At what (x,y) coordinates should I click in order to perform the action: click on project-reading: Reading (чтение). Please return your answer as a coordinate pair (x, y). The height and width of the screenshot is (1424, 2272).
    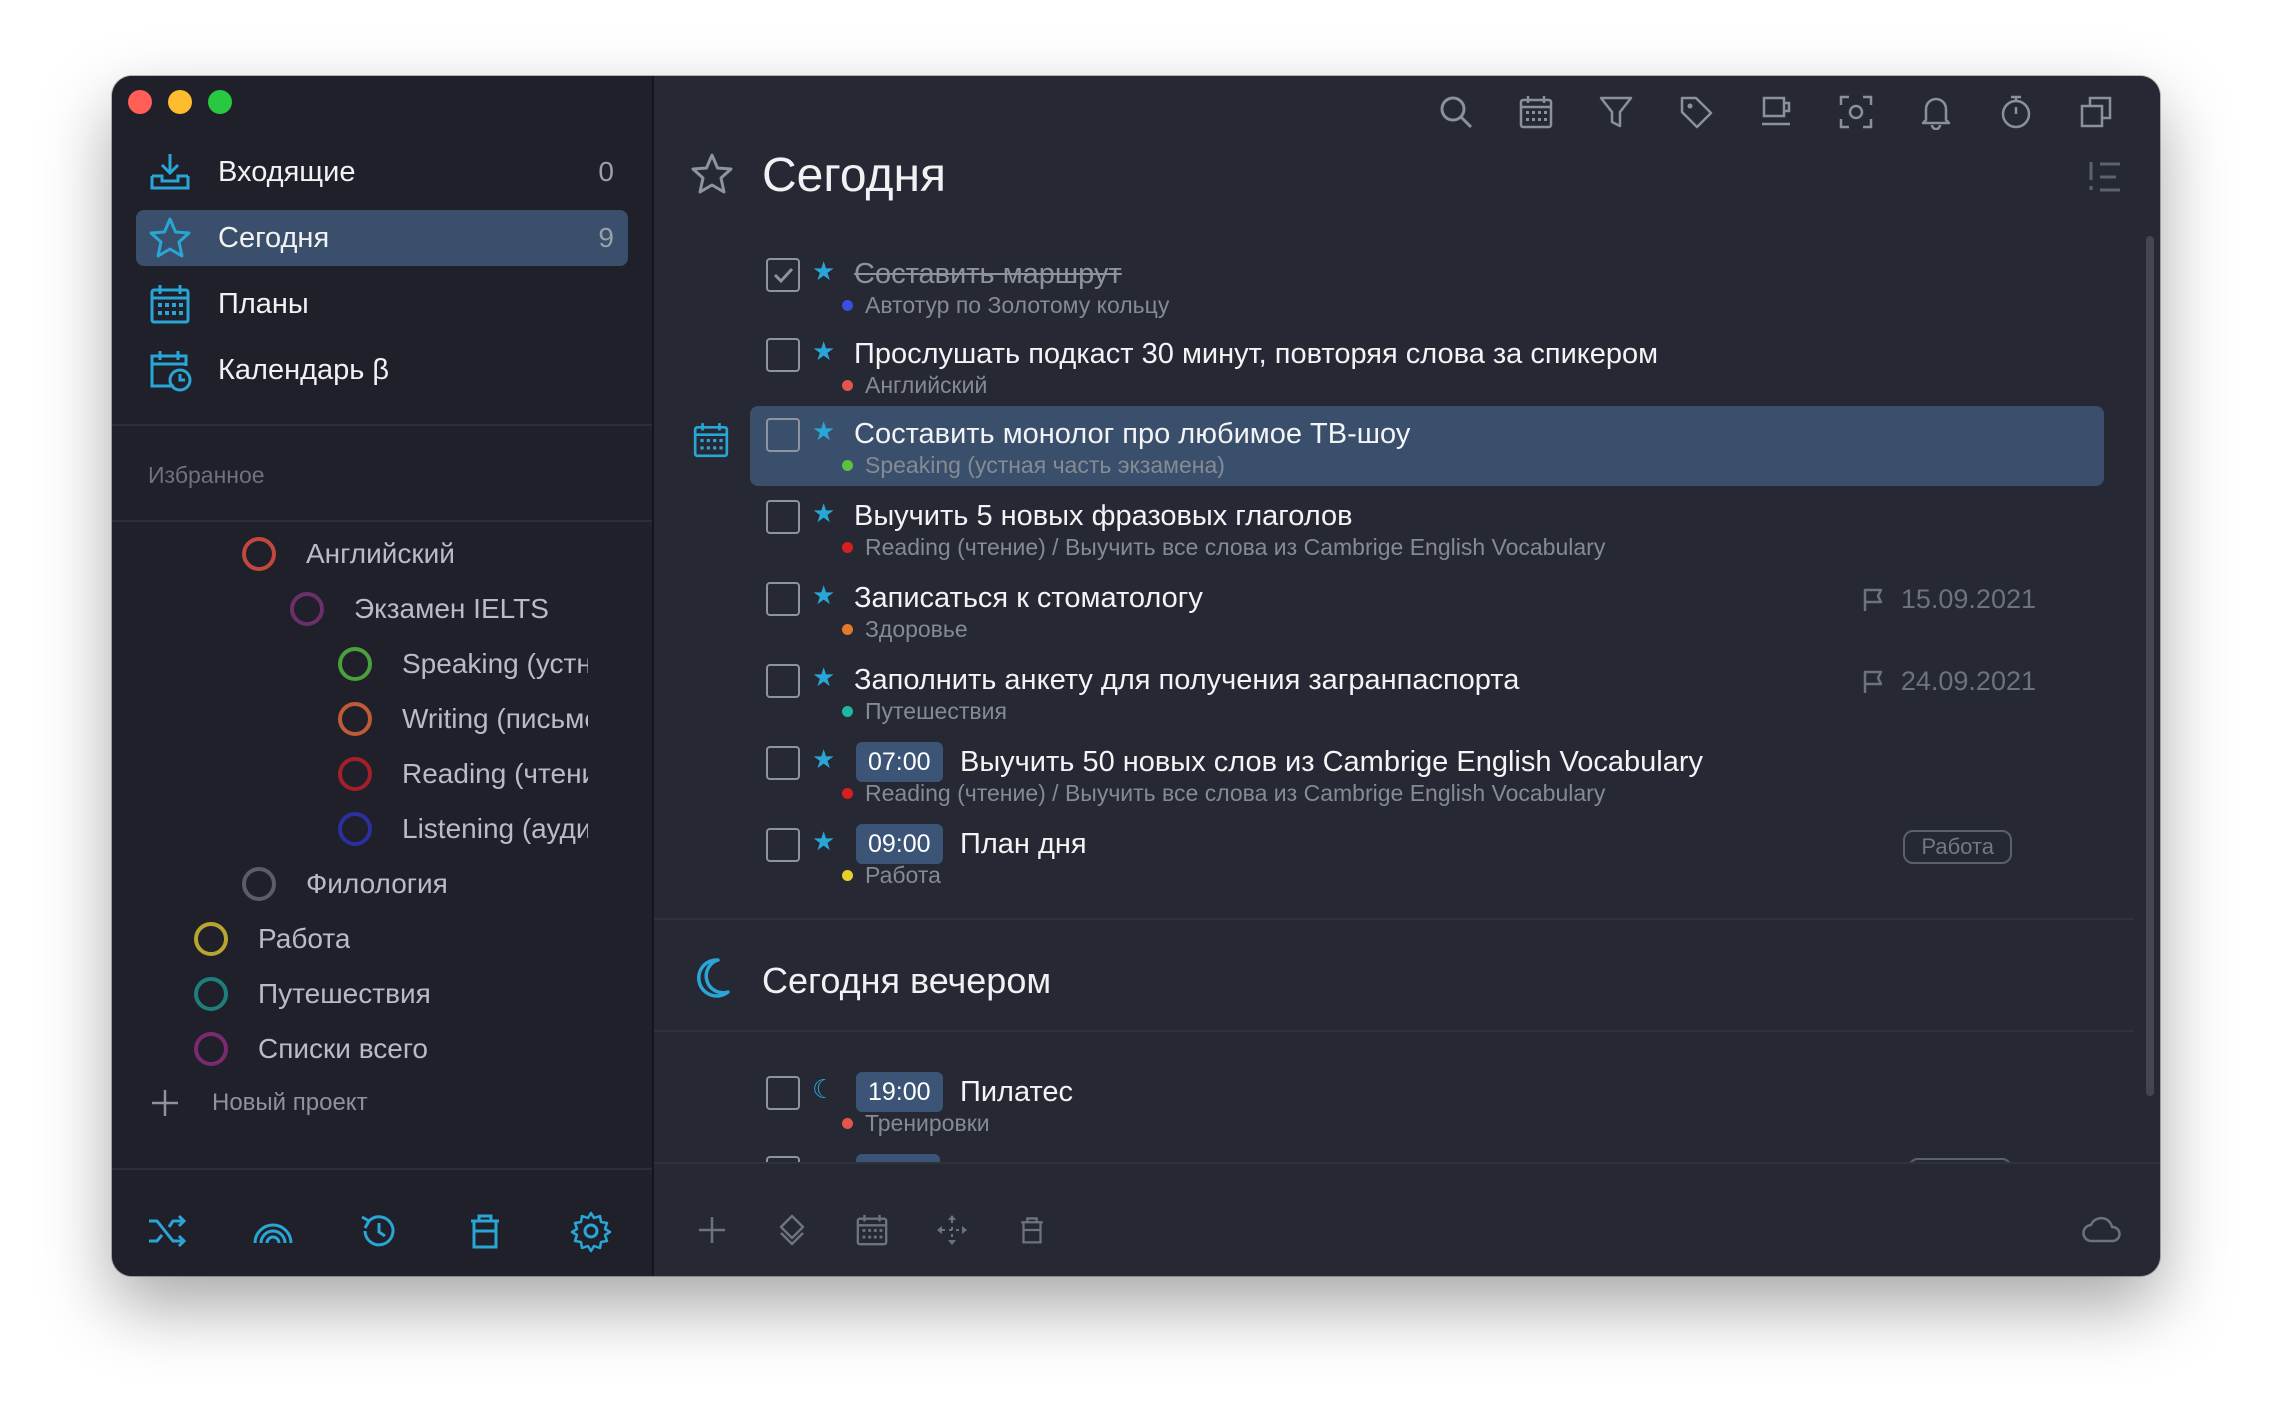
    Looking at the image, I should click on (480, 774).